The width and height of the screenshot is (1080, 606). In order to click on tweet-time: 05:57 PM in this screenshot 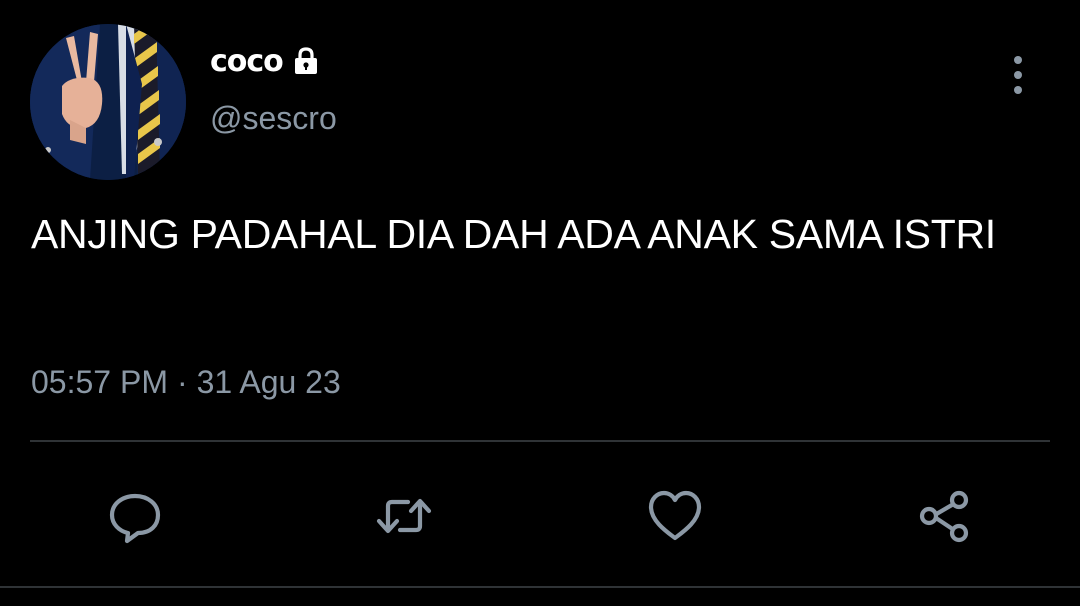, I will do `click(99, 382)`.